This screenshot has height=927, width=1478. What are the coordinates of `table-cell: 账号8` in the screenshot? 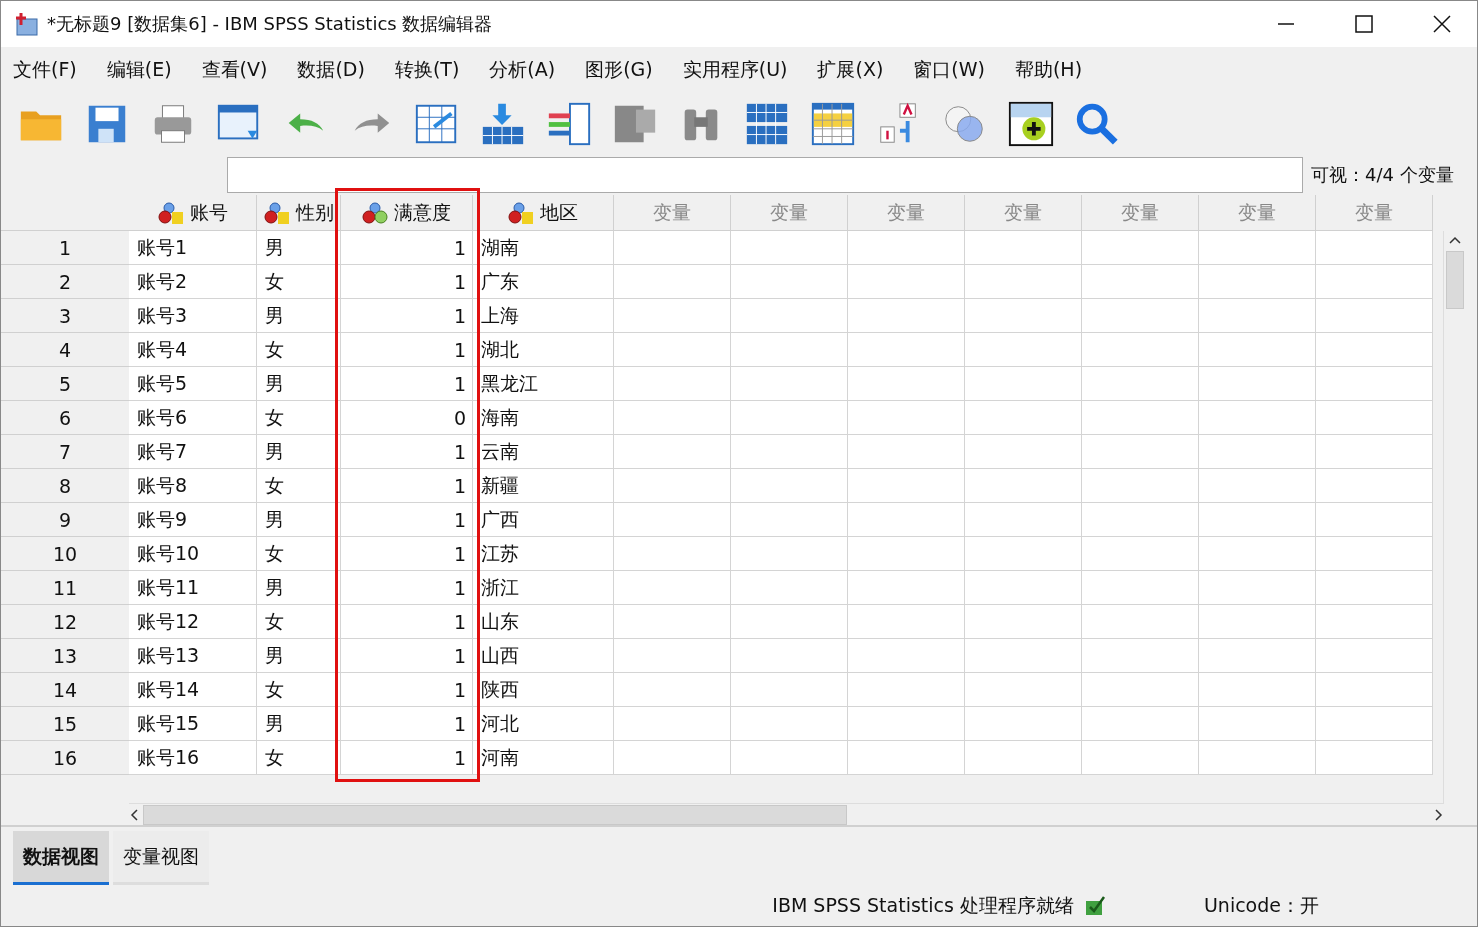 It's located at (193, 486).